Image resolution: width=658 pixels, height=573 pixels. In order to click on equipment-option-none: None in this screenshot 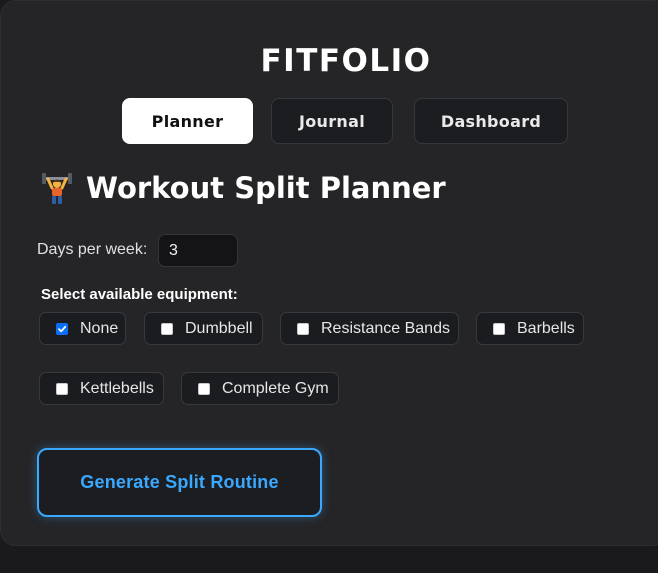, I will do `click(82, 328)`.